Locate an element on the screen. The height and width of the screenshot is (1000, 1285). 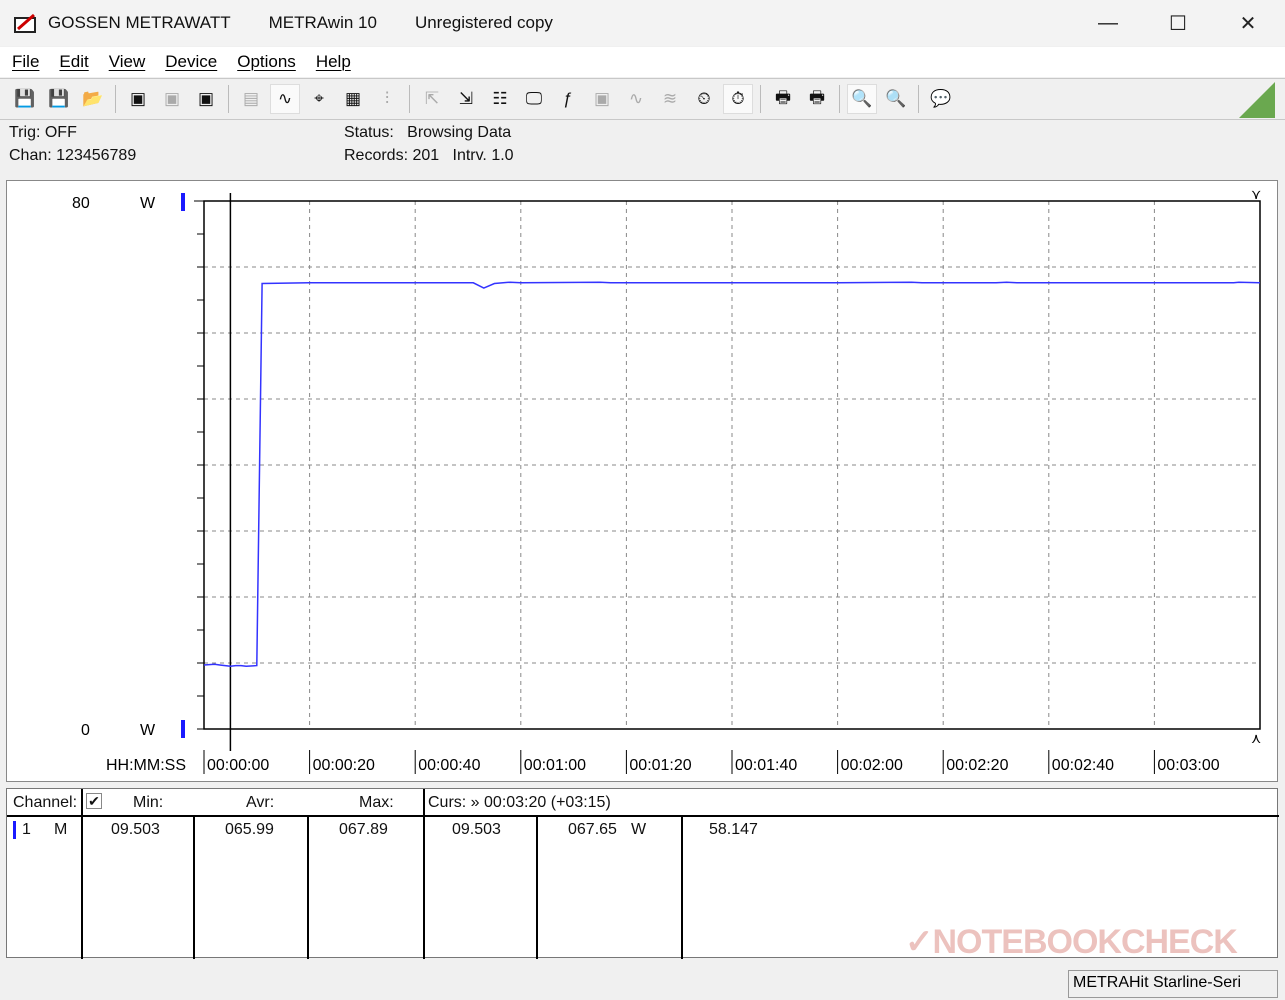
menu-options: Options is located at coordinates (266, 62).